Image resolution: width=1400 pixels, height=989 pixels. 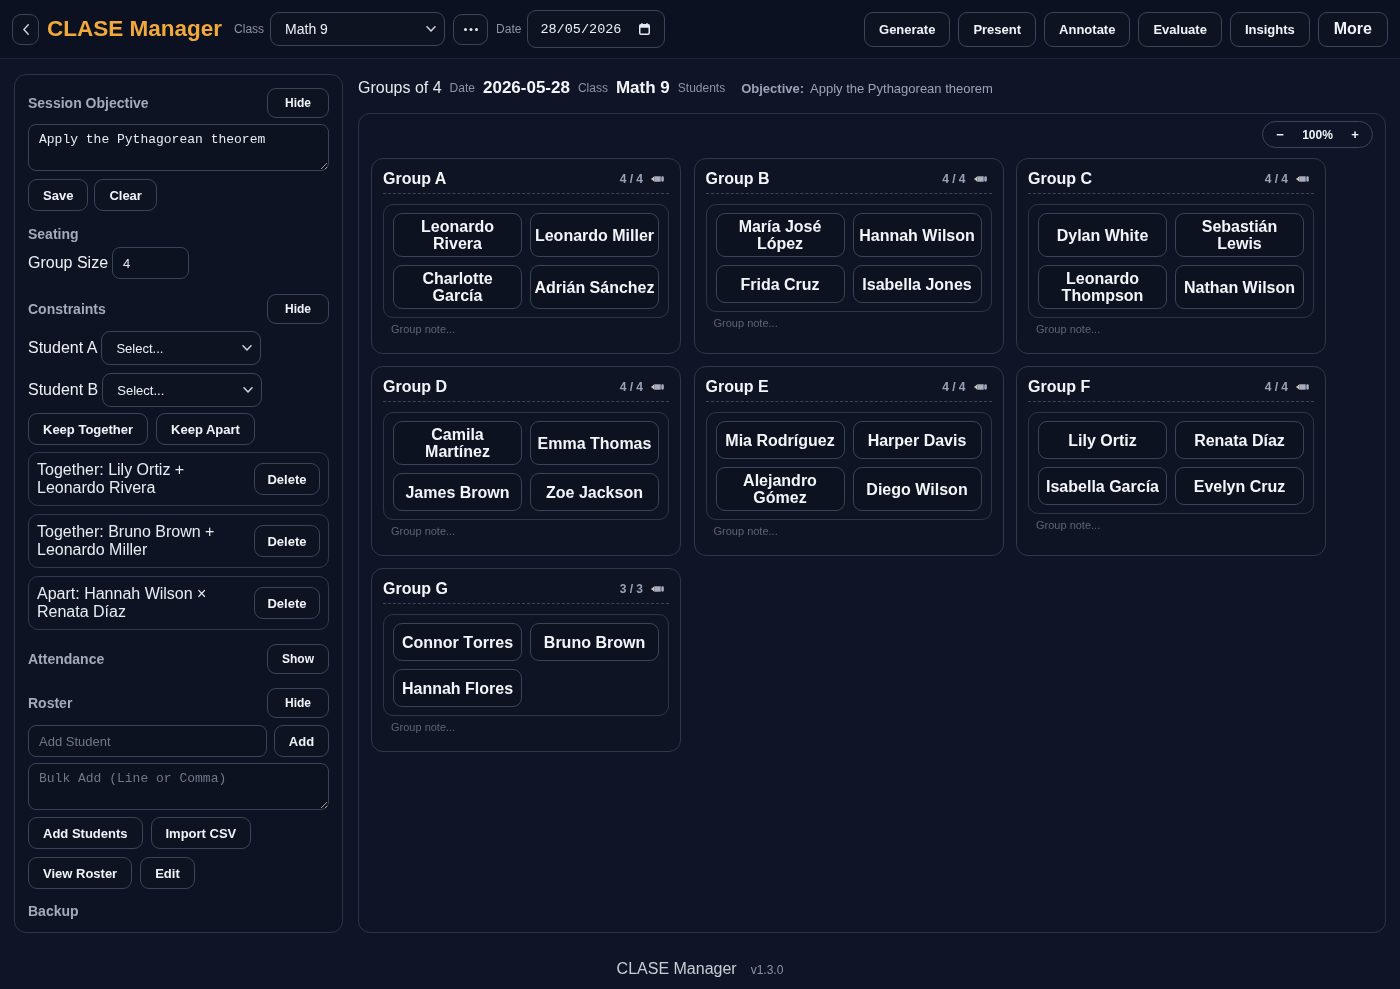 What do you see at coordinates (1102, 486) in the screenshot?
I see `student-chip: Isabella García` at bounding box center [1102, 486].